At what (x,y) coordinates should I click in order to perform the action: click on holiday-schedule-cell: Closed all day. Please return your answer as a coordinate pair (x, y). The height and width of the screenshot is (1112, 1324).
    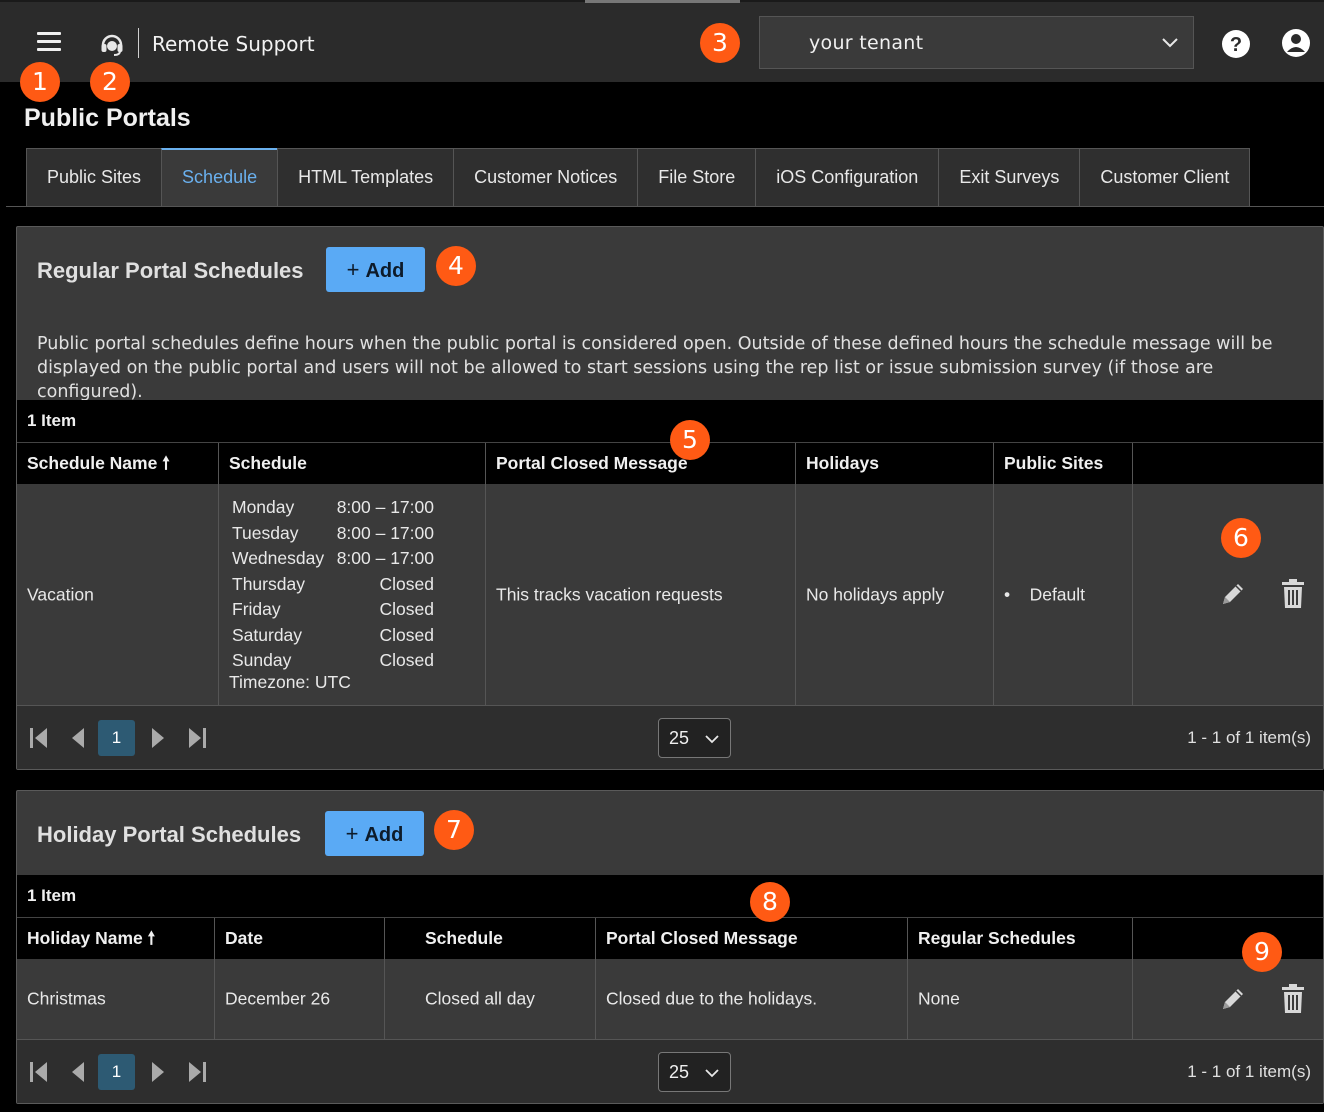
    Looking at the image, I should click on (480, 998).